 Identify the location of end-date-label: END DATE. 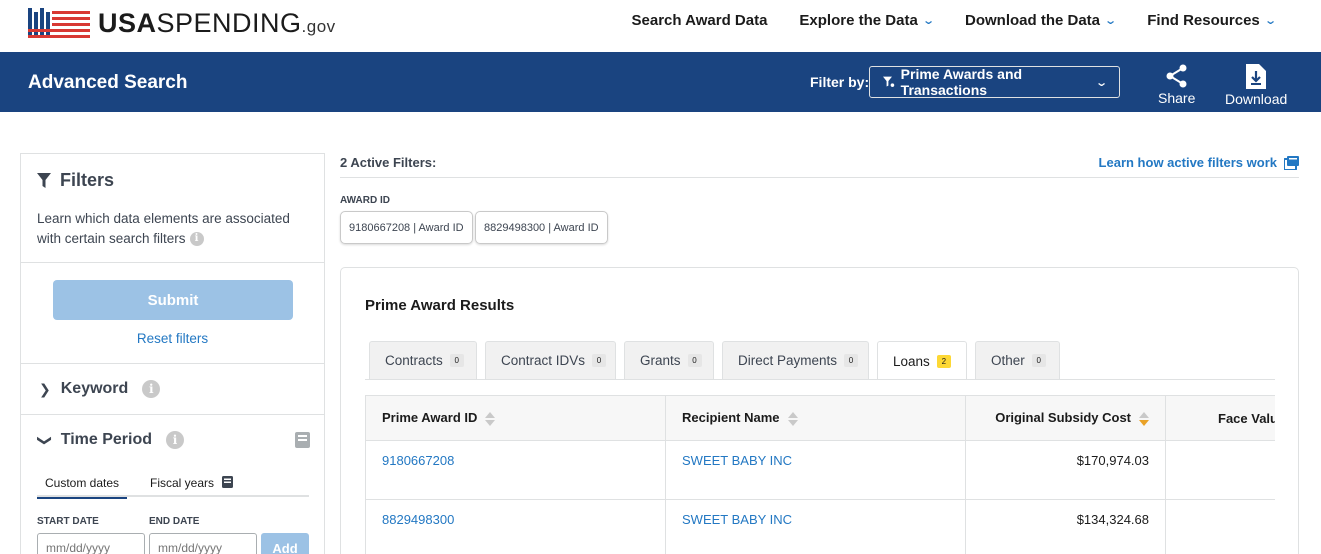
(174, 521).